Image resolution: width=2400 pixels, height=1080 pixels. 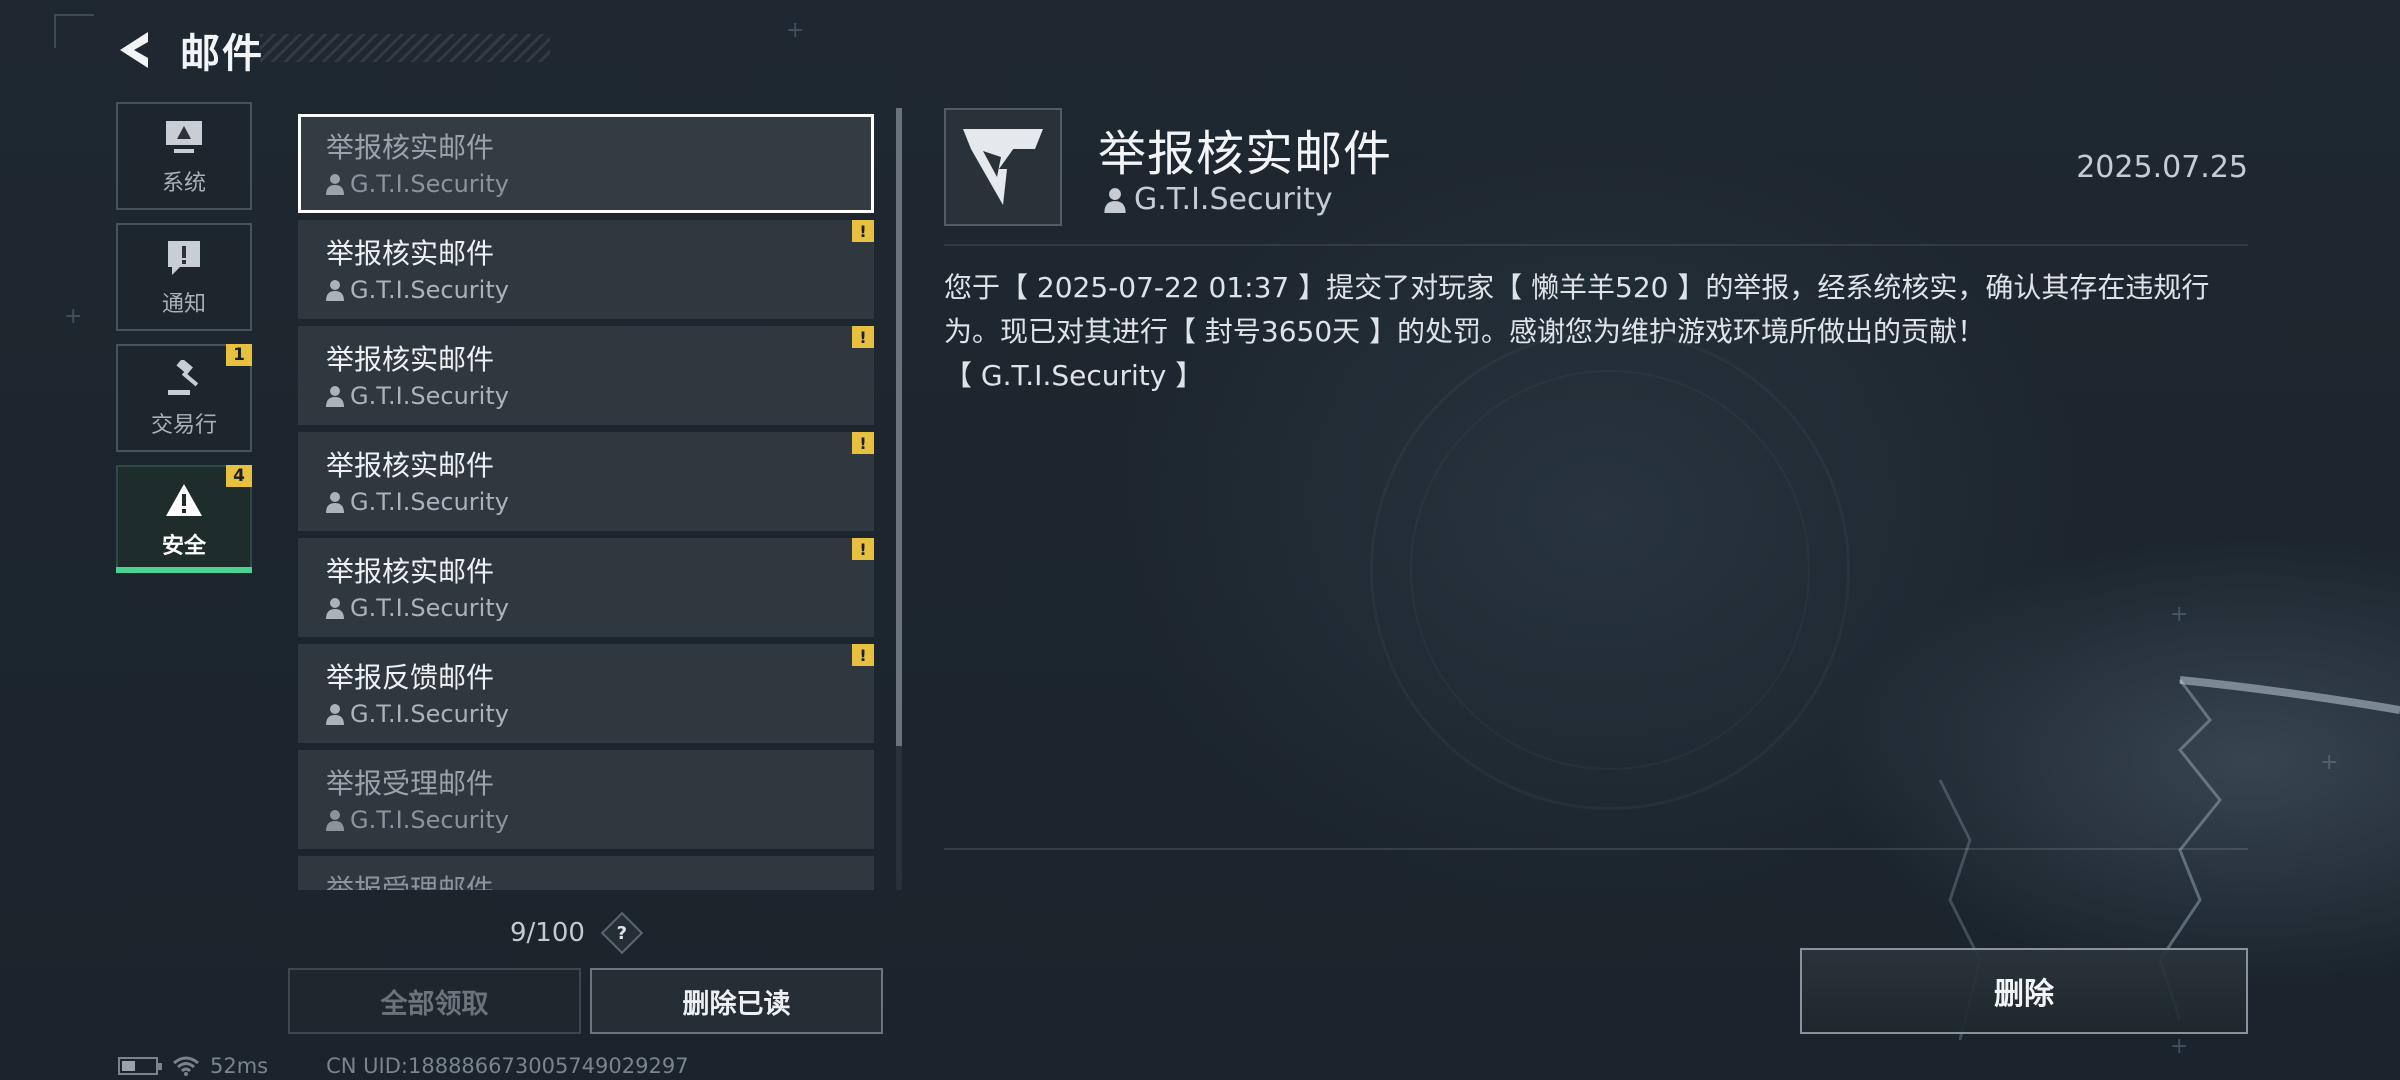 I want to click on delete-mail-button: 删除, so click(x=2024, y=991).